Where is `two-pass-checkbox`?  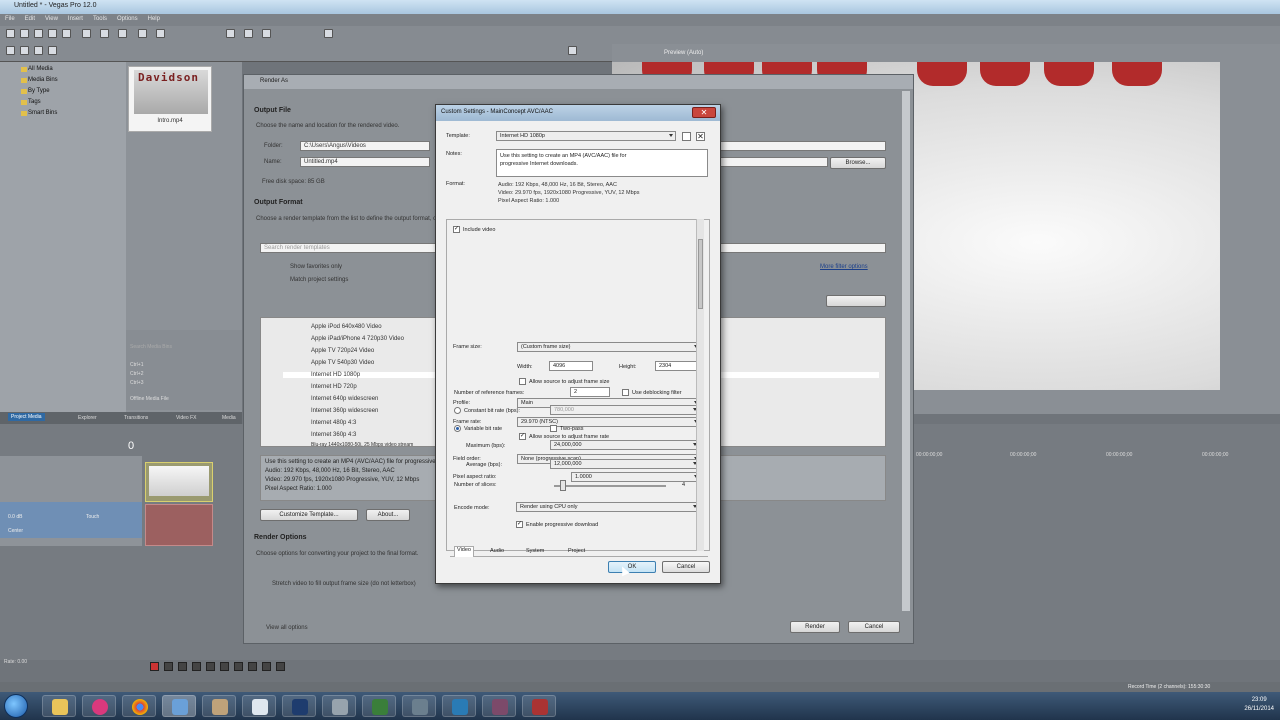
two-pass-checkbox is located at coordinates (553, 428).